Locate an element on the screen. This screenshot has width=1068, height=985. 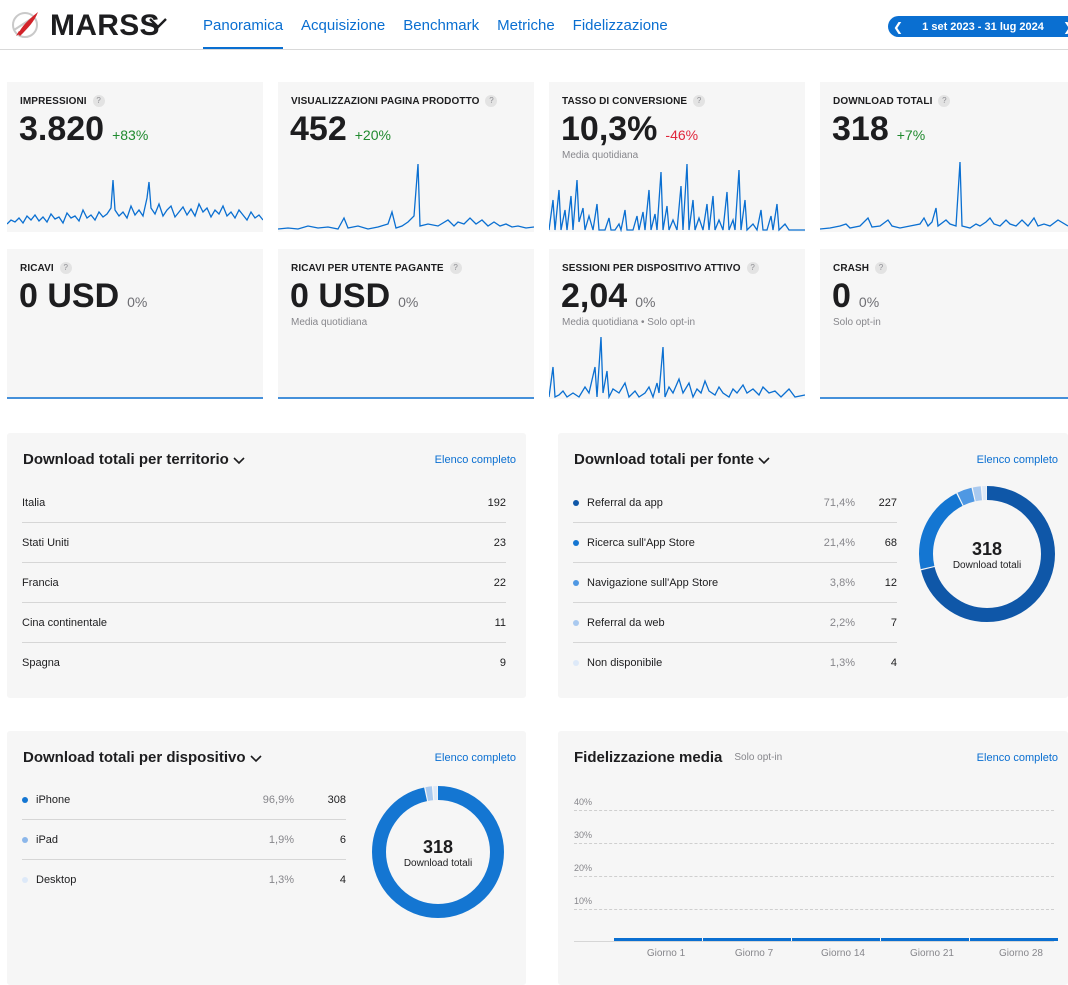
previous-period-icon: ❮ is located at coordinates (898, 27).